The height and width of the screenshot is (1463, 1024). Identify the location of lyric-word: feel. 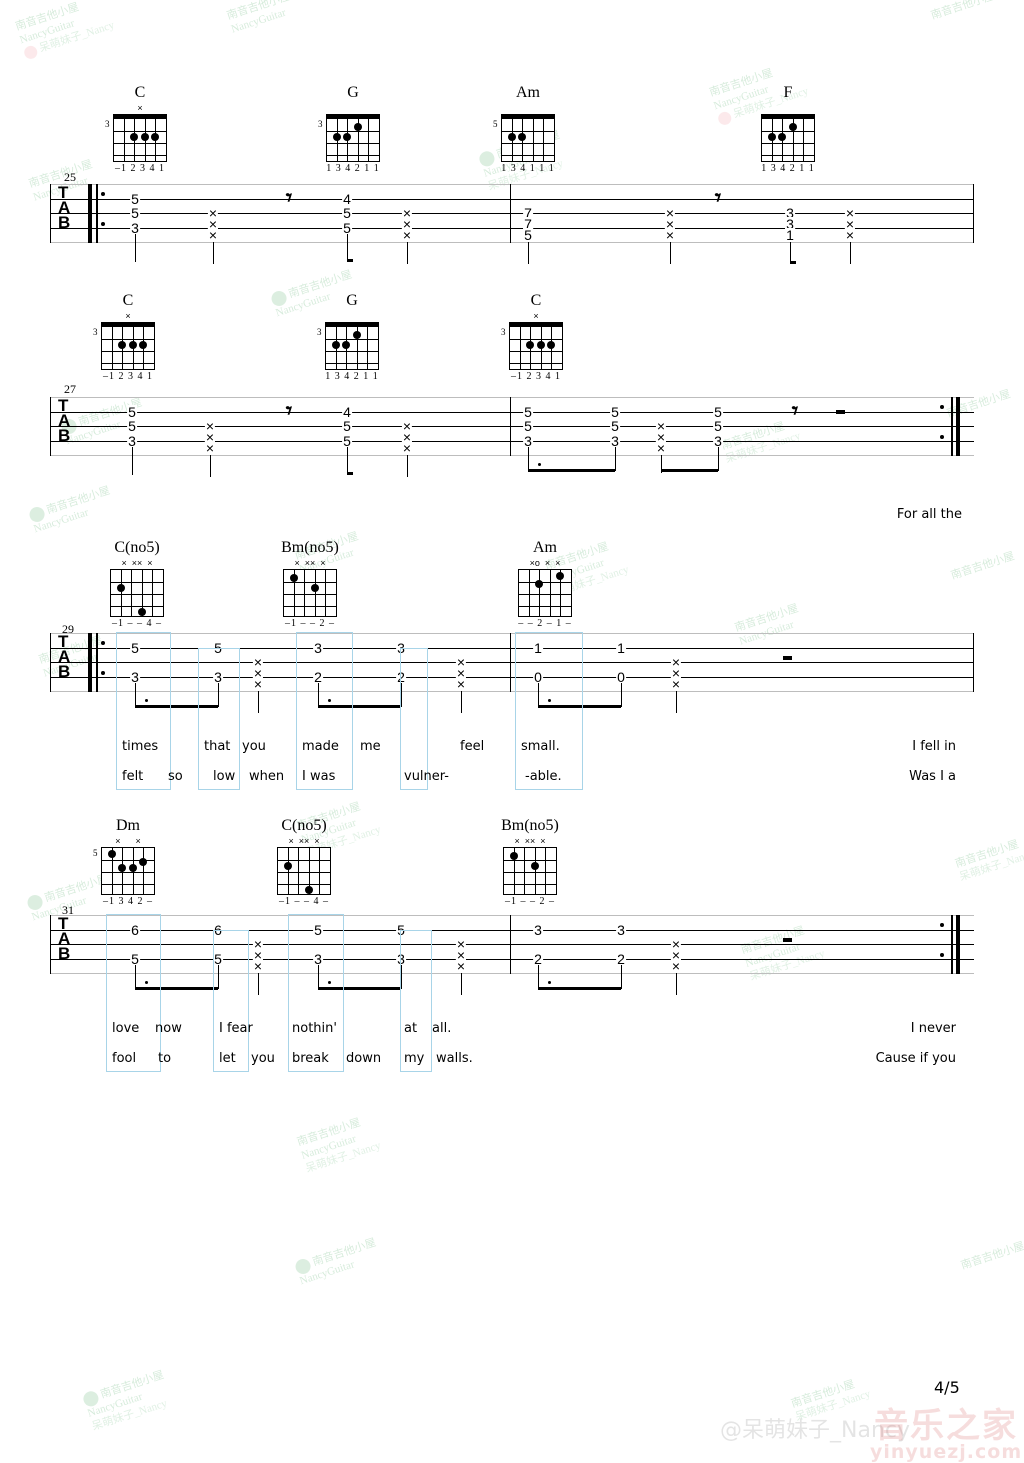
(472, 746).